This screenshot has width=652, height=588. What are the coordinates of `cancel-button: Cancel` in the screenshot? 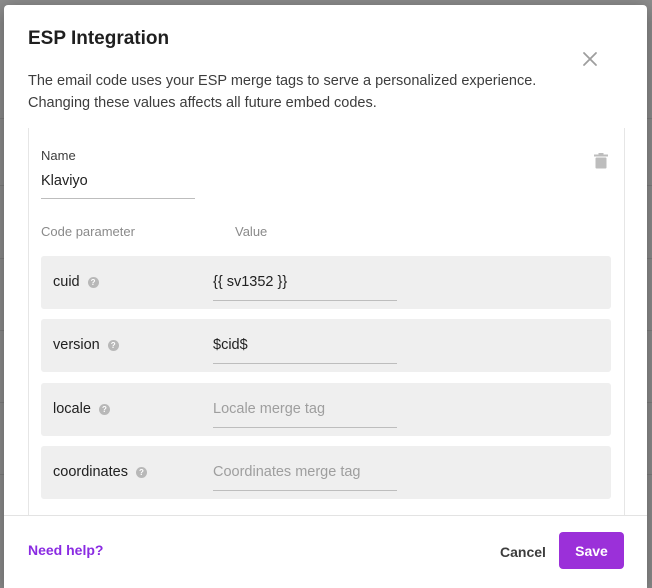 It's located at (523, 552).